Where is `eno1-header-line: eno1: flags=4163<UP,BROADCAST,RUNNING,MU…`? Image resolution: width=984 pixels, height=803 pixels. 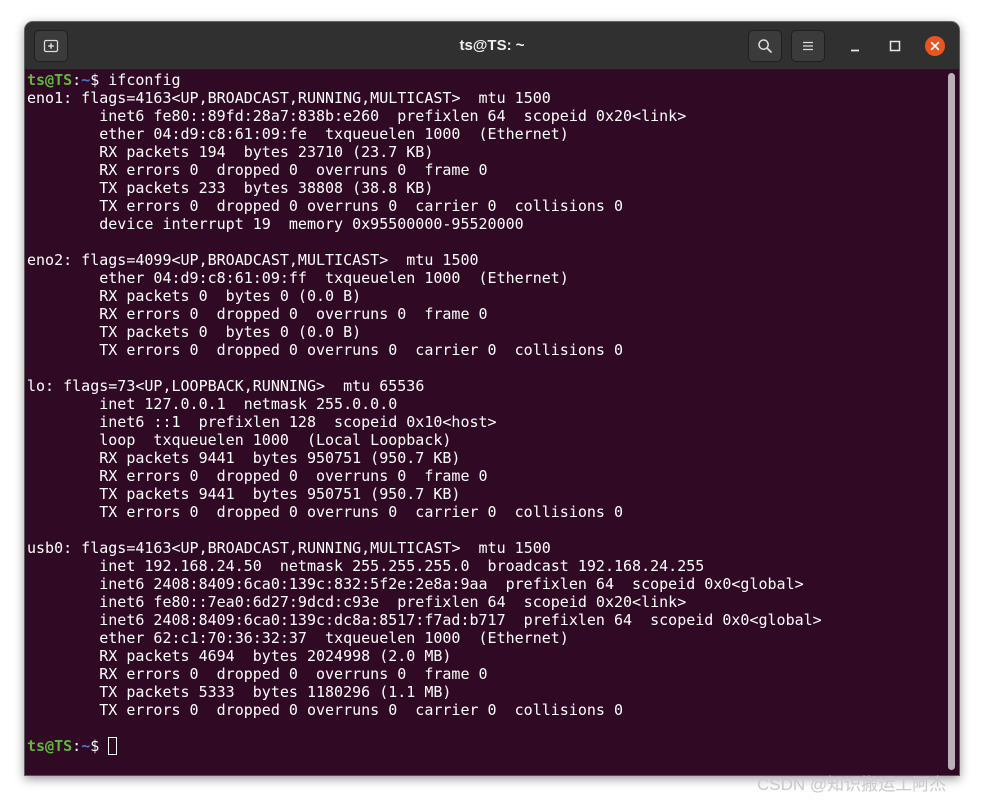
eno1-header-line: eno1: flags=4163<UP,BROADCAST,RUNNING,MU… is located at coordinates (289, 98).